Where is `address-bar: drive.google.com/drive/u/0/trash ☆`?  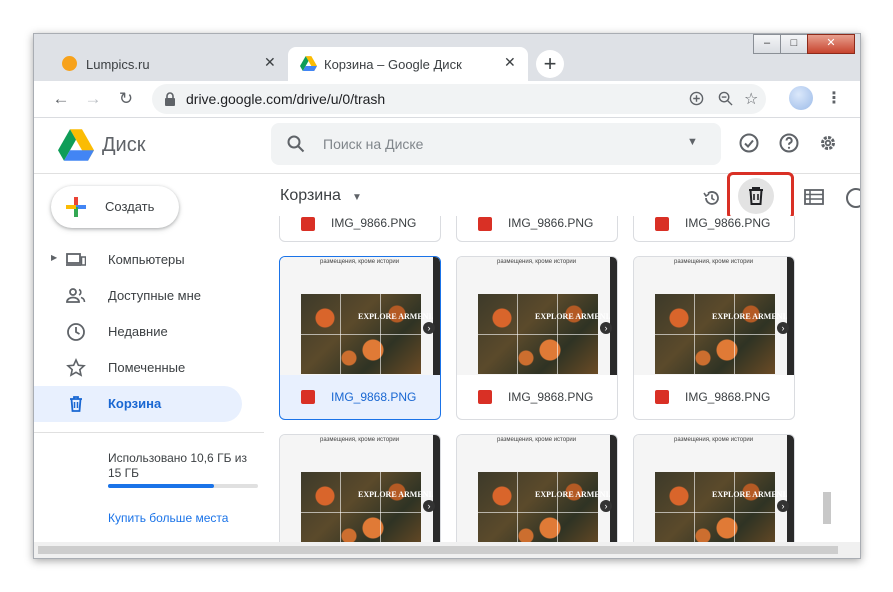 address-bar: drive.google.com/drive/u/0/trash ☆ is located at coordinates (459, 99).